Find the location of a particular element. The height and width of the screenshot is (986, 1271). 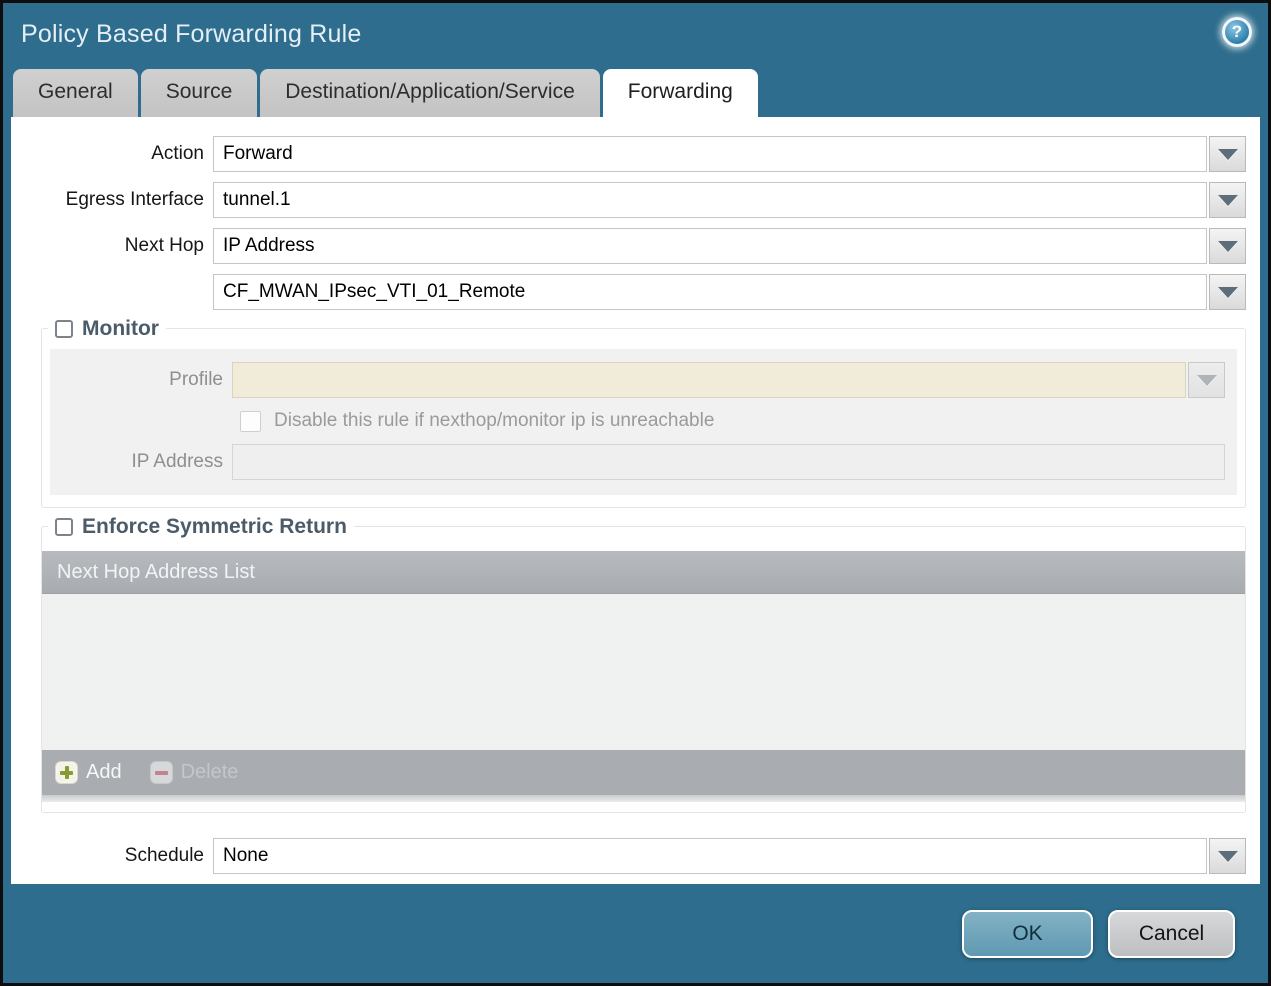

monitor-section-header: Monitor is located at coordinates (107, 329).